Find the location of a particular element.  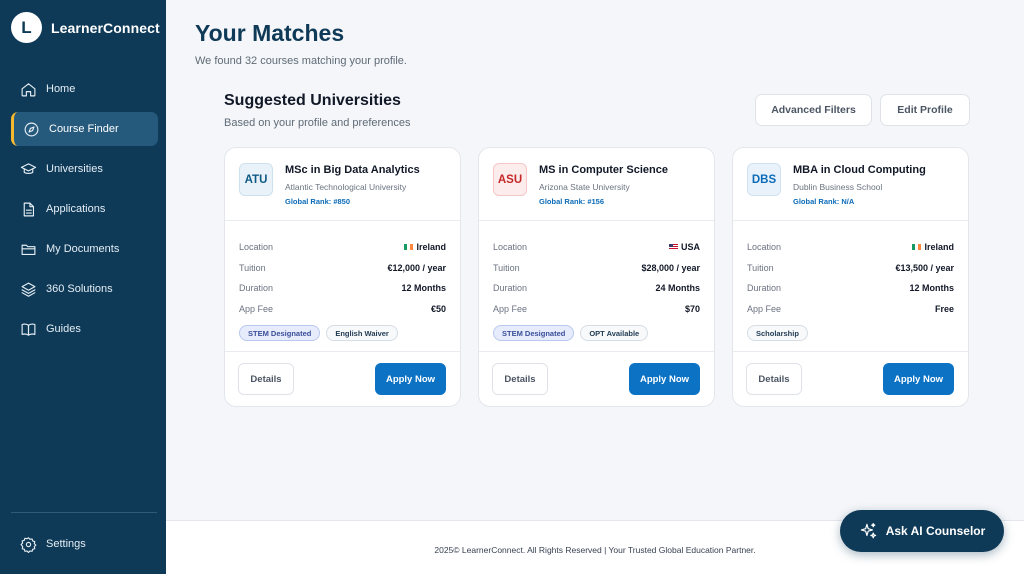

sidebar-item-label: My Documents is located at coordinates (83, 249).